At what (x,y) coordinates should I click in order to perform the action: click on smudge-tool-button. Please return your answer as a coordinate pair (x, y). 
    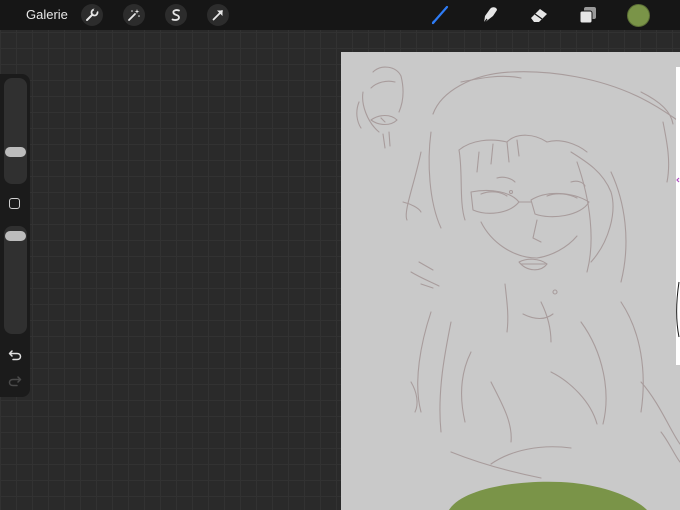
    Looking at the image, I should click on (490, 15).